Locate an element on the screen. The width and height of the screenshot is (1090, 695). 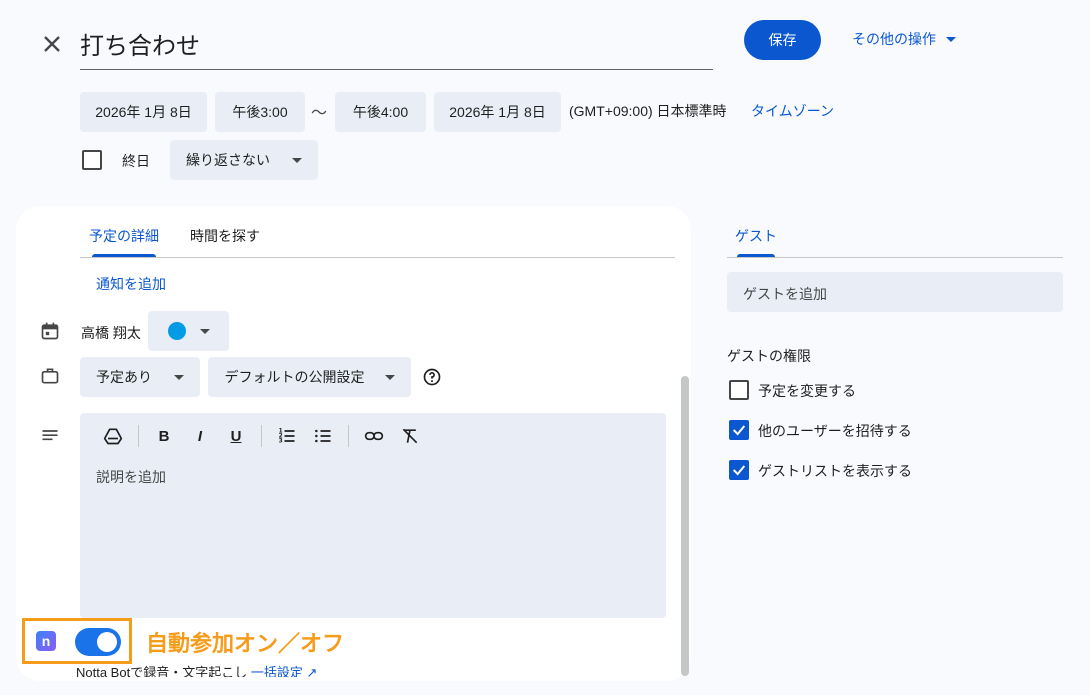
tab-event-details: 予定の詳細 is located at coordinates (124, 236).